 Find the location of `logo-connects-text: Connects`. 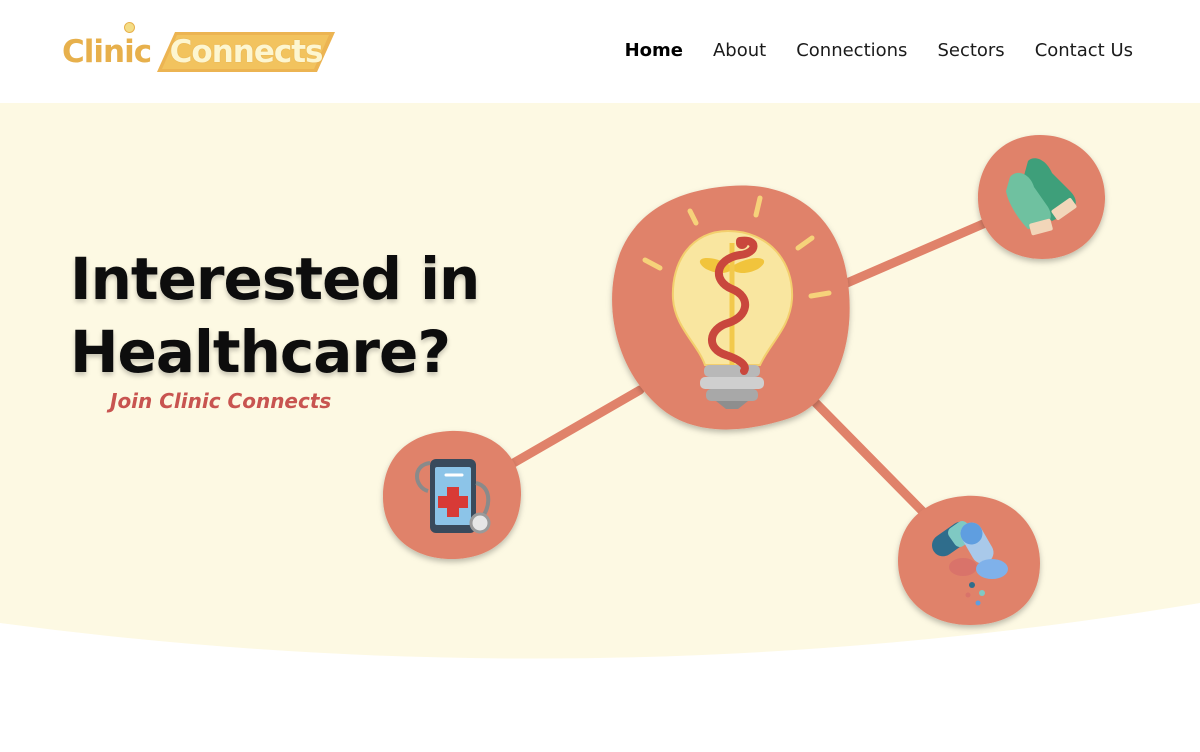

logo-connects-text: Connects is located at coordinates (246, 52).